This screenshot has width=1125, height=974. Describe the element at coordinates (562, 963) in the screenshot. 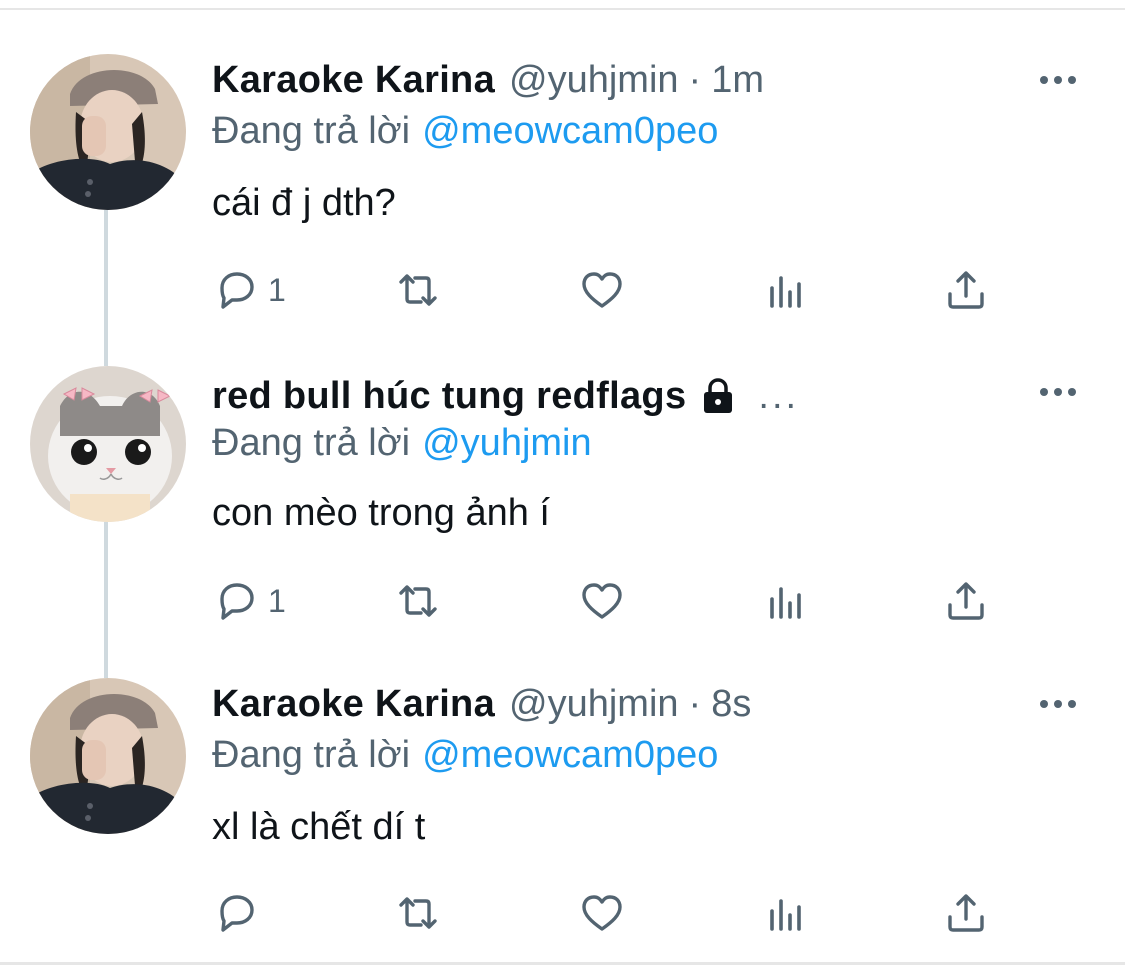

I see `bottom-divider` at that location.